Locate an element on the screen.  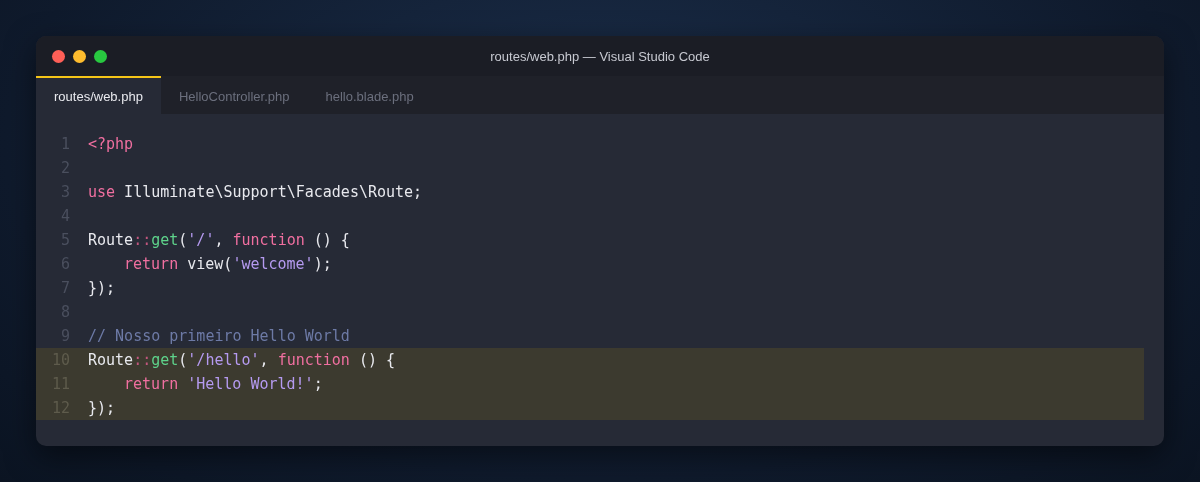
editor-tab: HelloController.php is located at coordinates (234, 95).